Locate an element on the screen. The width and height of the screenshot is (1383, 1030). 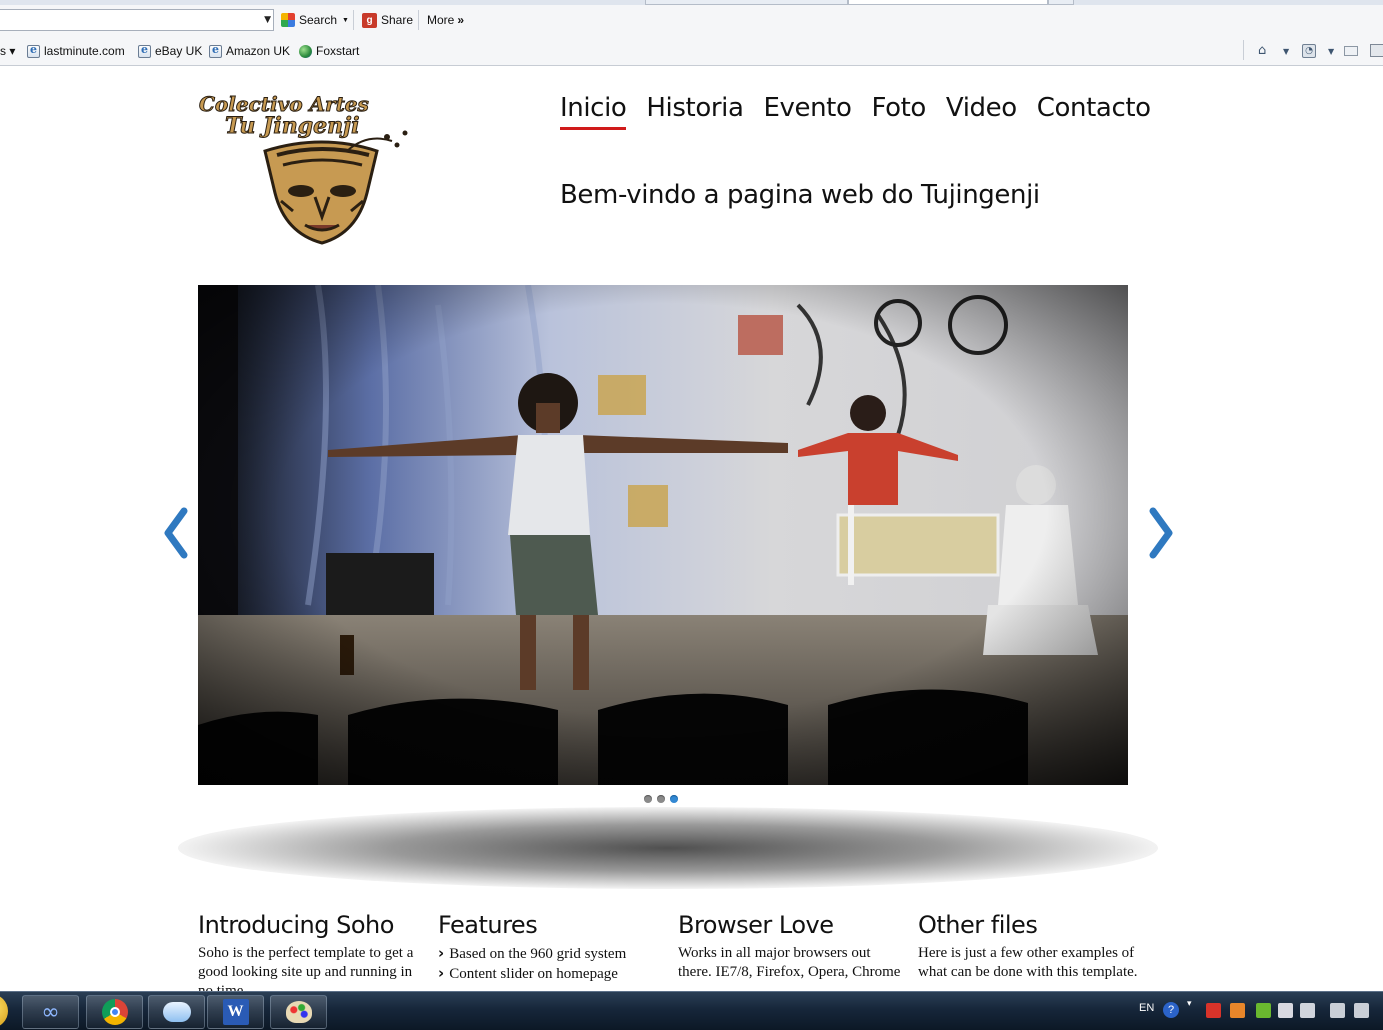
nav-foto: Foto is located at coordinates (898, 111).